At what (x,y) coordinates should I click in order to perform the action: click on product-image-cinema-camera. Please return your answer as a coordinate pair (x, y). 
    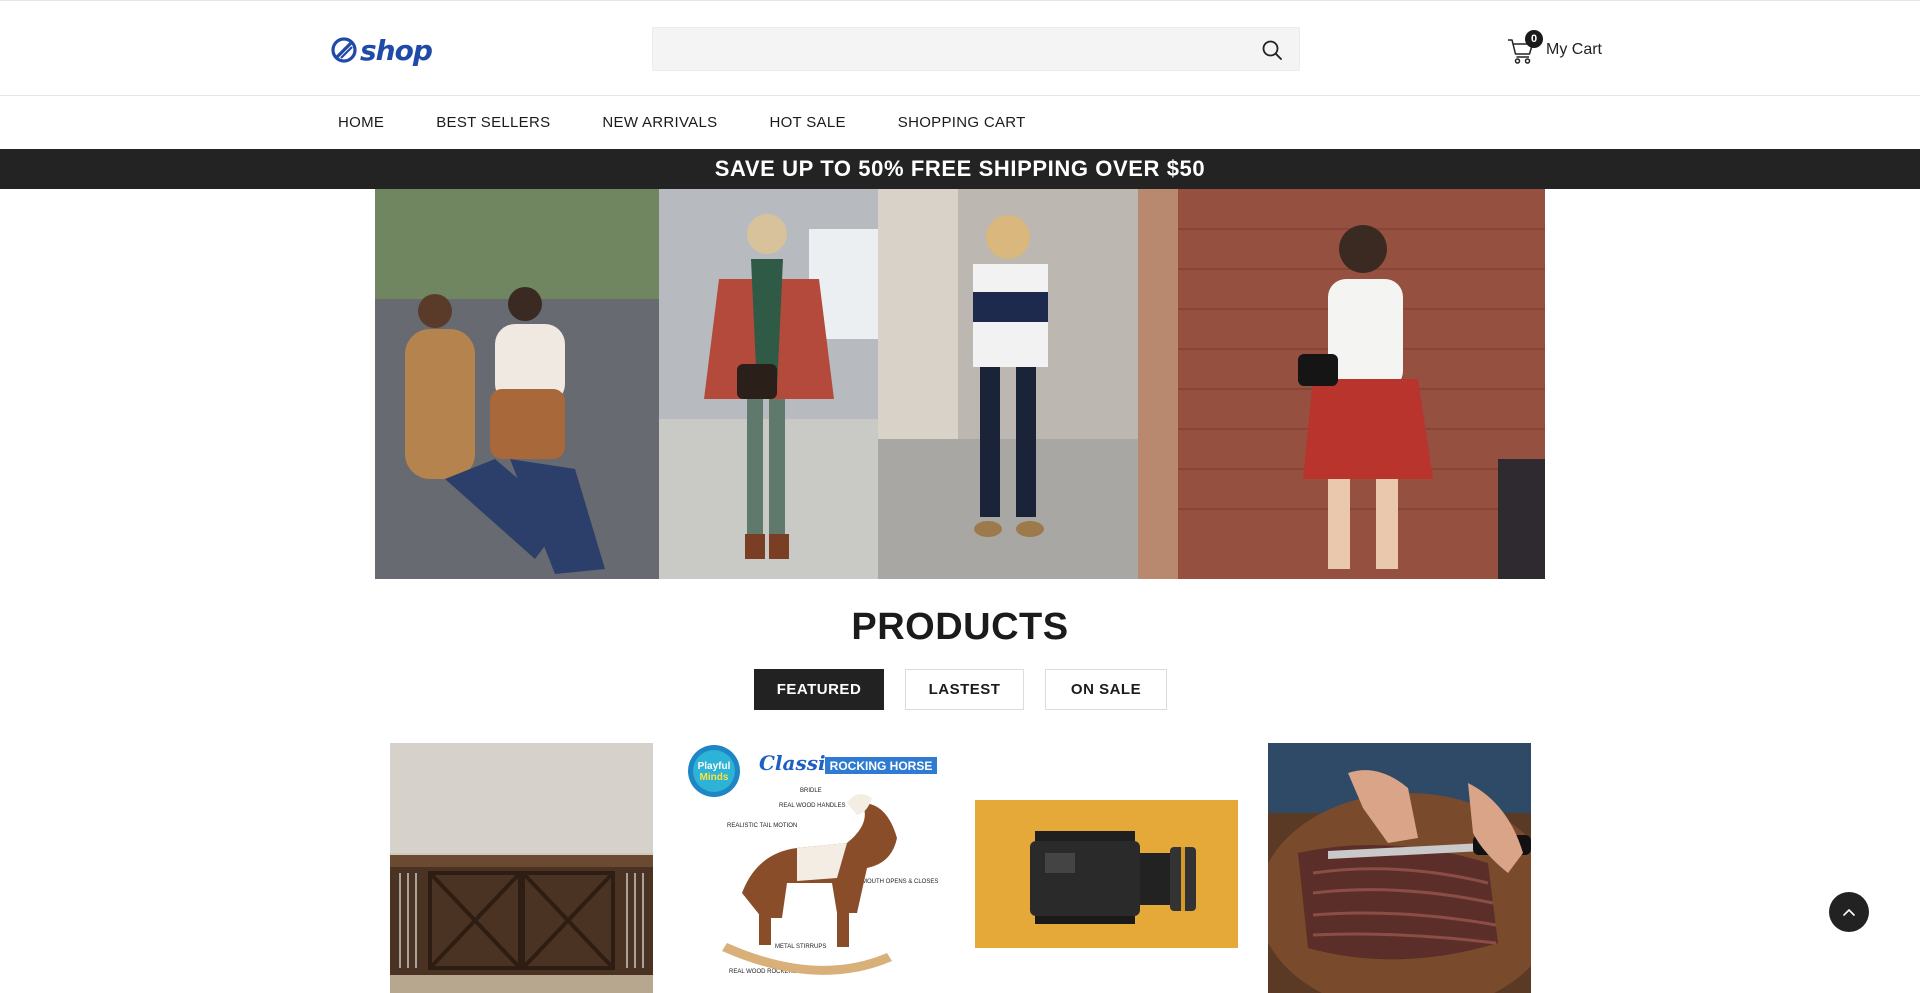
    Looking at the image, I should click on (1106, 868).